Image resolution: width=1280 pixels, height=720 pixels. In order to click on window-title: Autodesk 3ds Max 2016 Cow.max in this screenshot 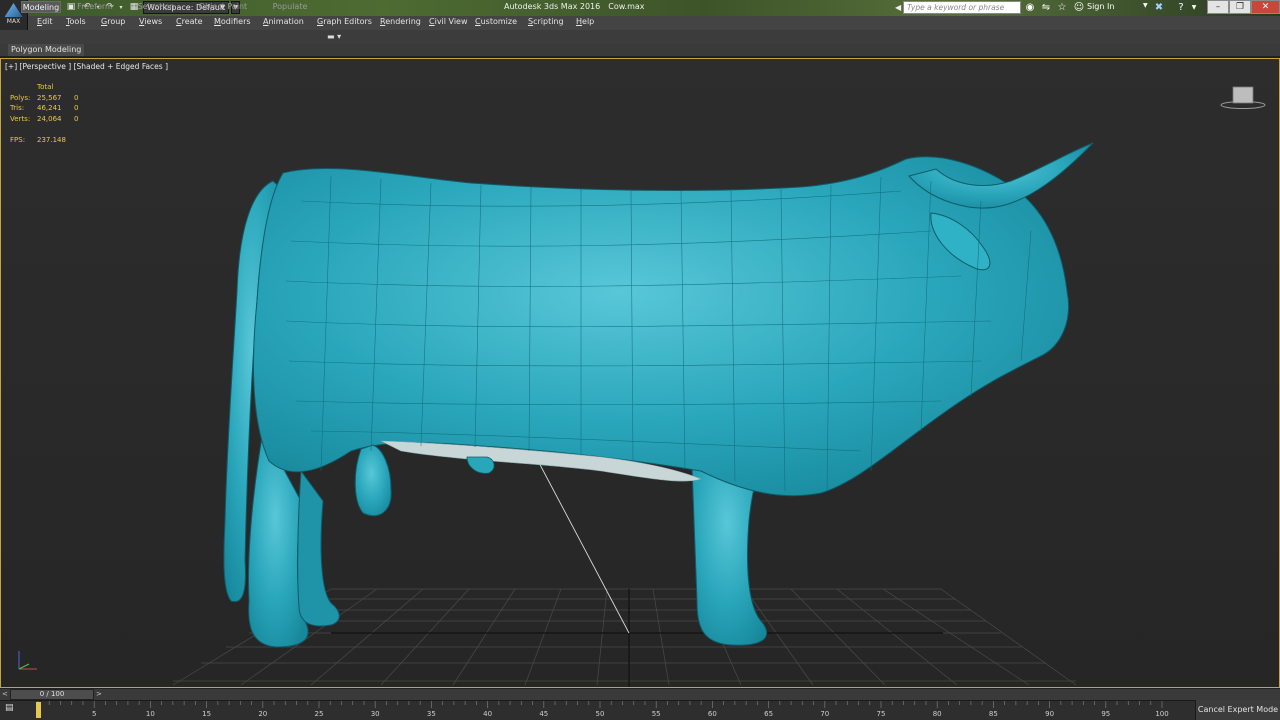, I will do `click(574, 6)`.